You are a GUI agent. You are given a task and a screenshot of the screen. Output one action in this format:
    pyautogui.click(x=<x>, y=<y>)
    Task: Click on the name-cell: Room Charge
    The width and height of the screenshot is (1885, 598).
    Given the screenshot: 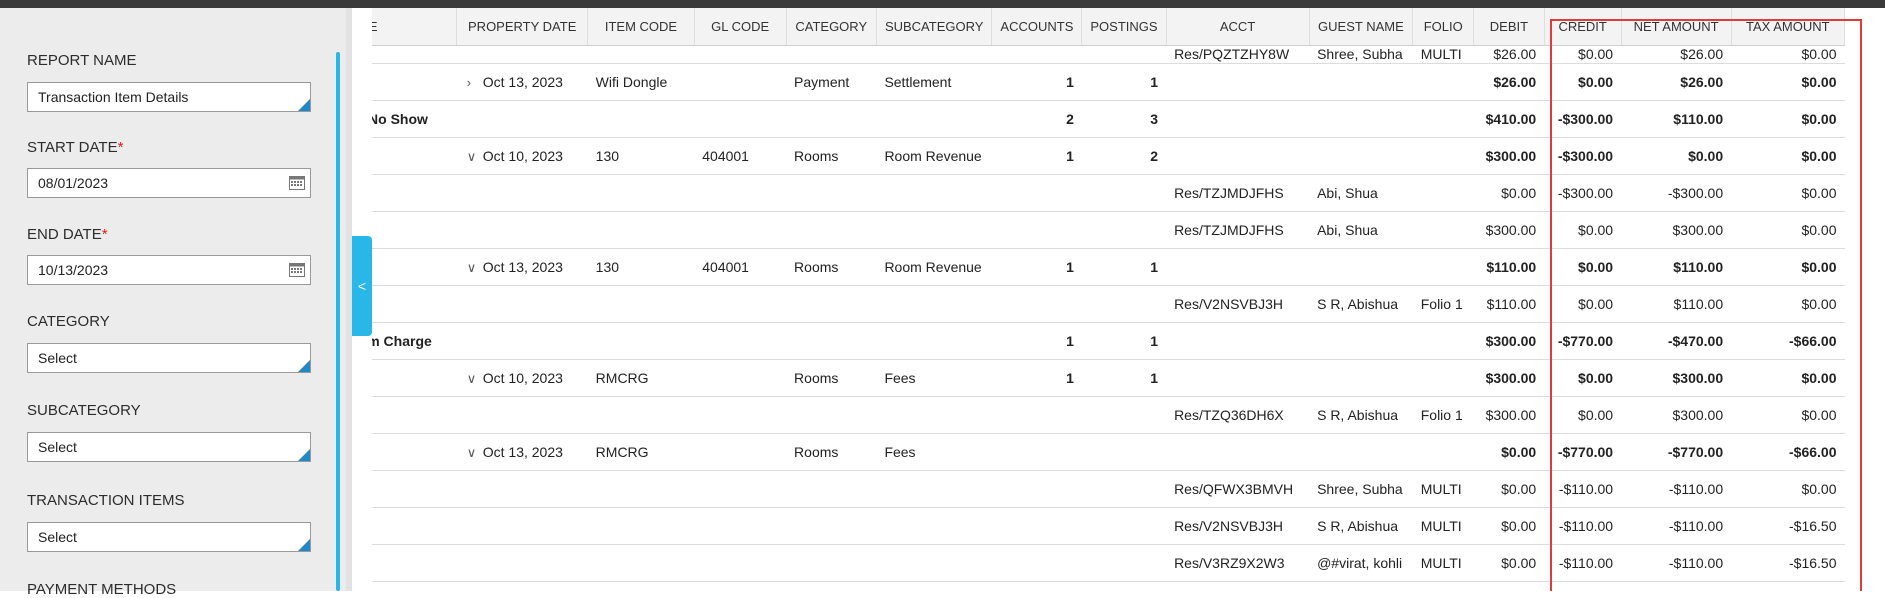 What is the action you would take?
    pyautogui.click(x=414, y=341)
    